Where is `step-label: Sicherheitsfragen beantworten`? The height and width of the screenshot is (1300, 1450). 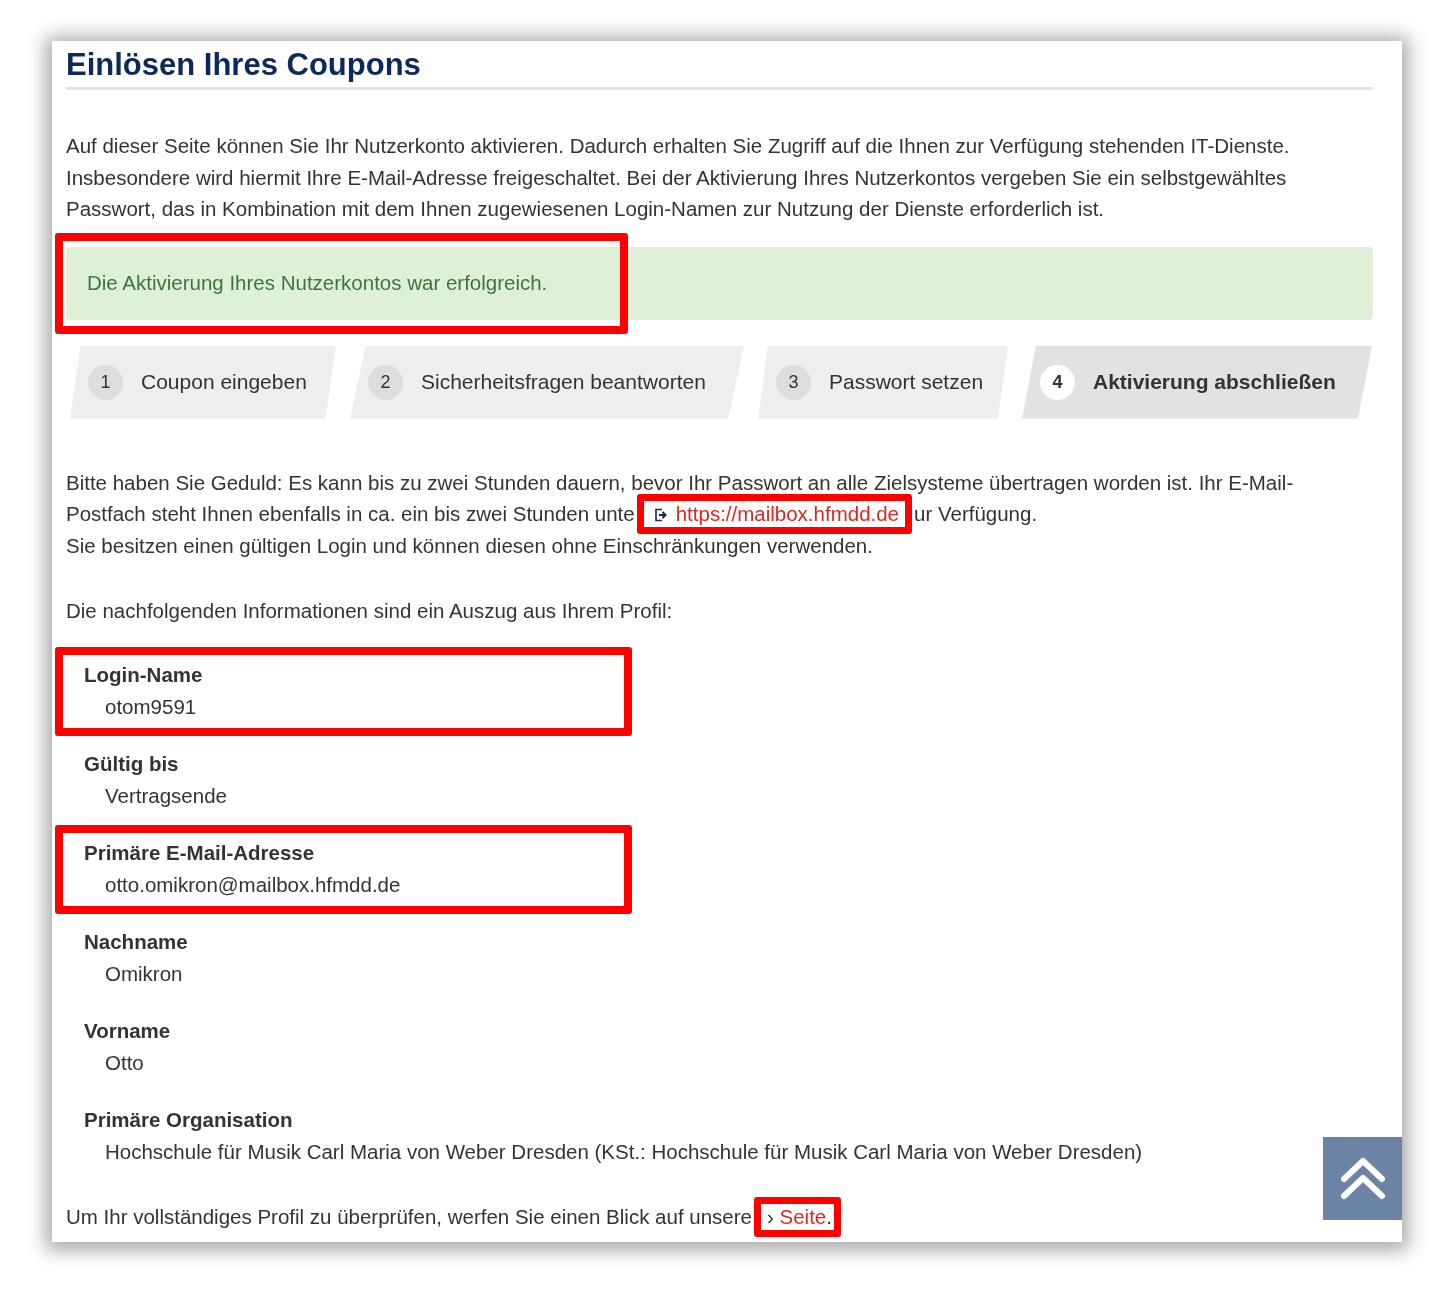
step-label: Sicherheitsfragen beantworten is located at coordinates (563, 382).